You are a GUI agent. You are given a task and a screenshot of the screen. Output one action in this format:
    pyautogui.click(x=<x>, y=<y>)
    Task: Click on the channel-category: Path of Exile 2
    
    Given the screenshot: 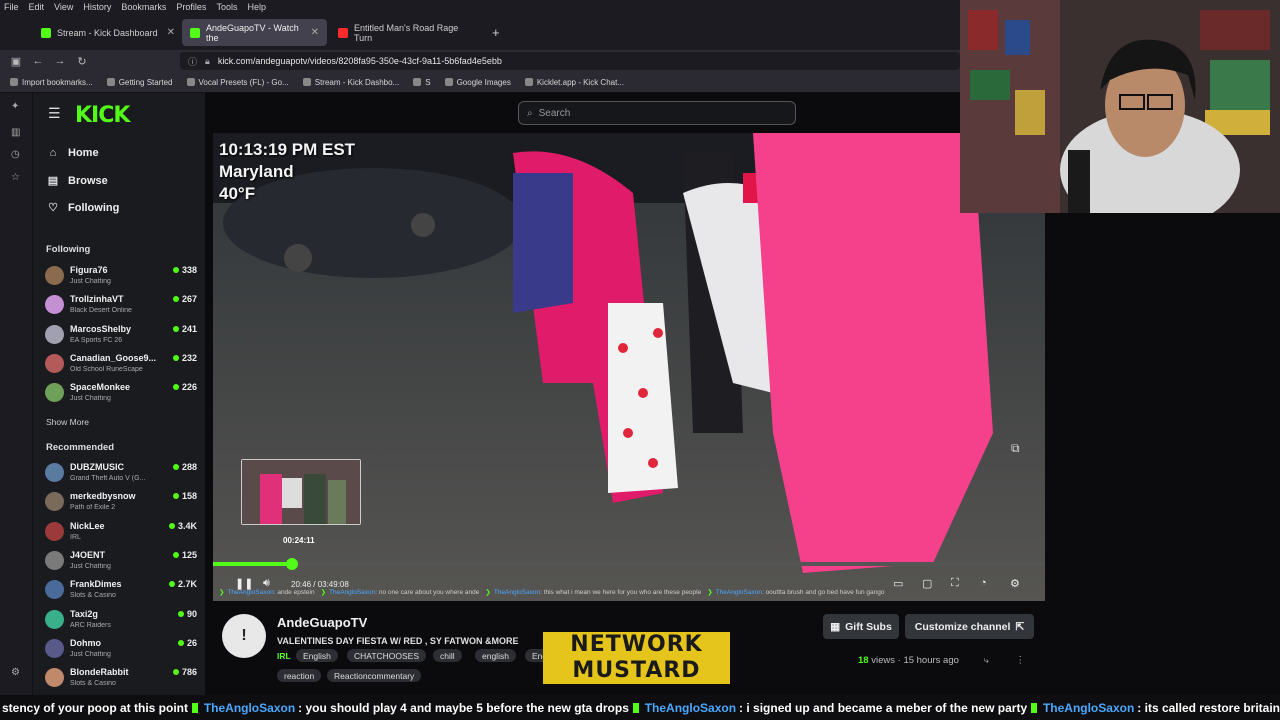 What is the action you would take?
    pyautogui.click(x=93, y=508)
    